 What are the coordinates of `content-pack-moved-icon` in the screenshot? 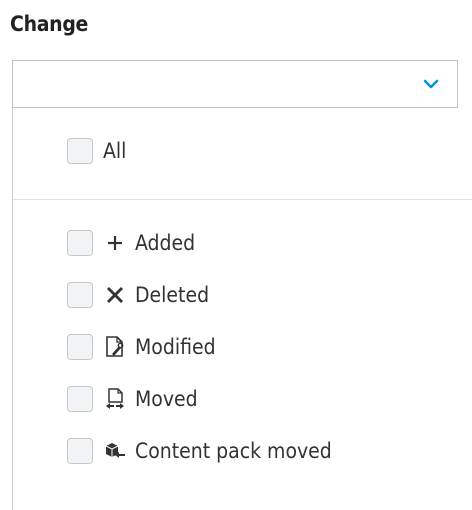 It's located at (115, 451).